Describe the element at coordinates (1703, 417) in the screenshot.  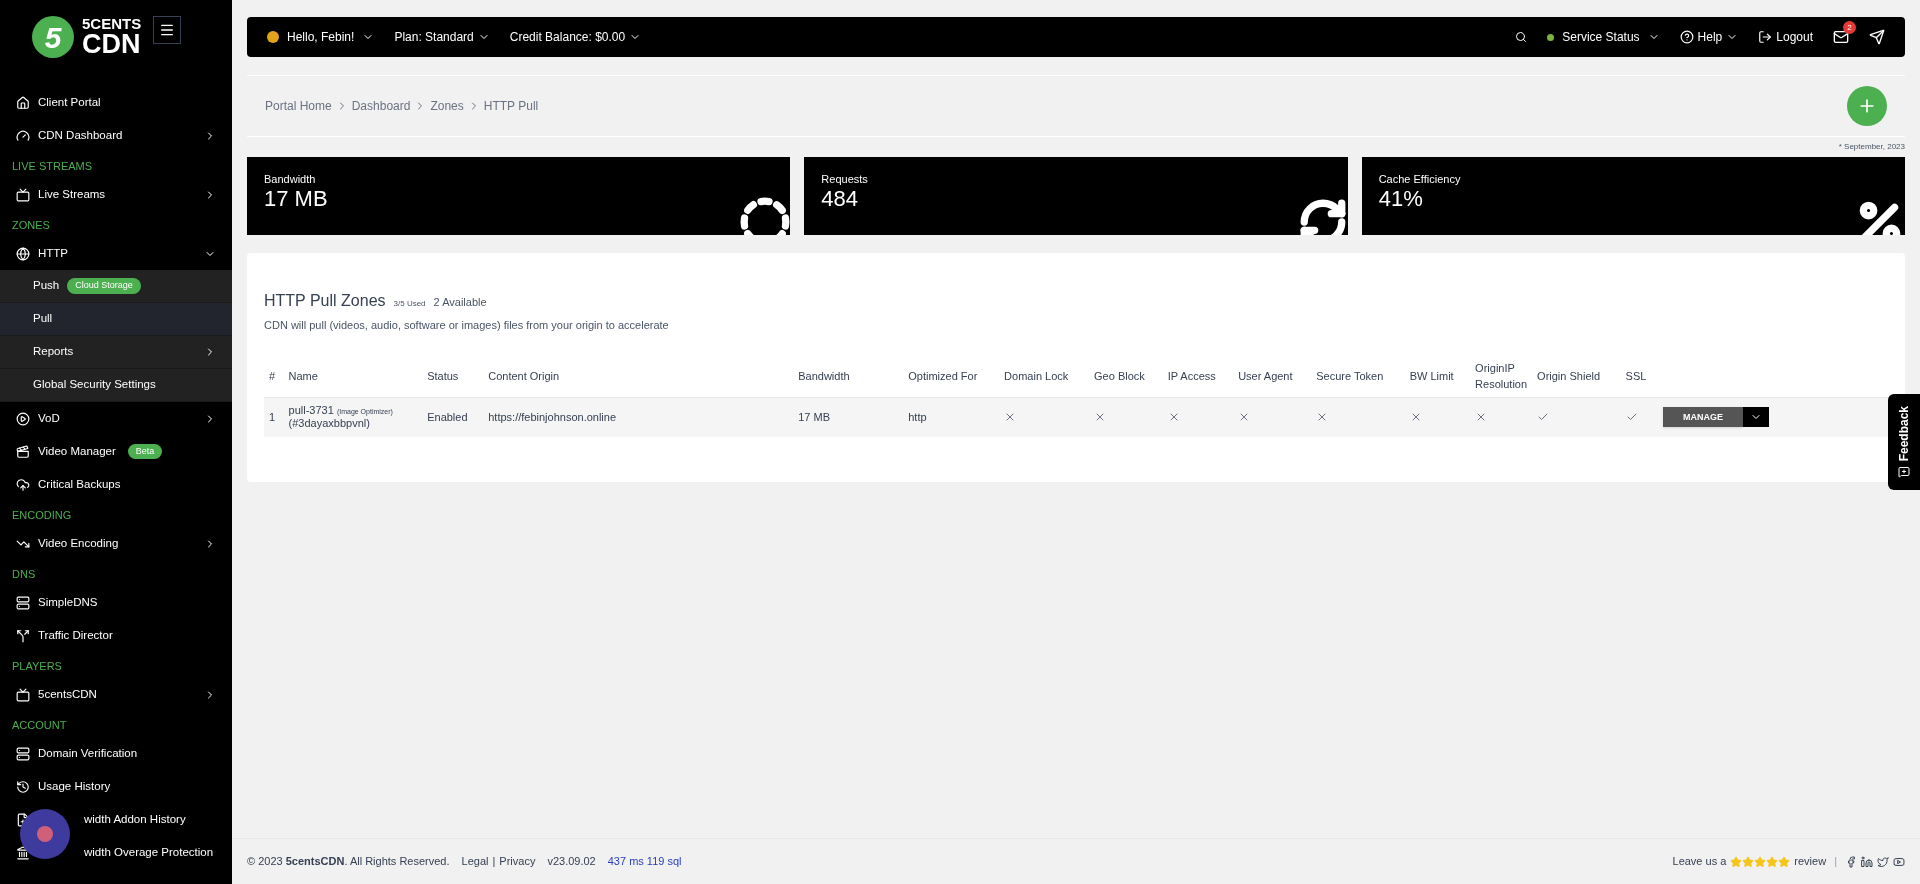
I see `manage-button: MANAGE` at that location.